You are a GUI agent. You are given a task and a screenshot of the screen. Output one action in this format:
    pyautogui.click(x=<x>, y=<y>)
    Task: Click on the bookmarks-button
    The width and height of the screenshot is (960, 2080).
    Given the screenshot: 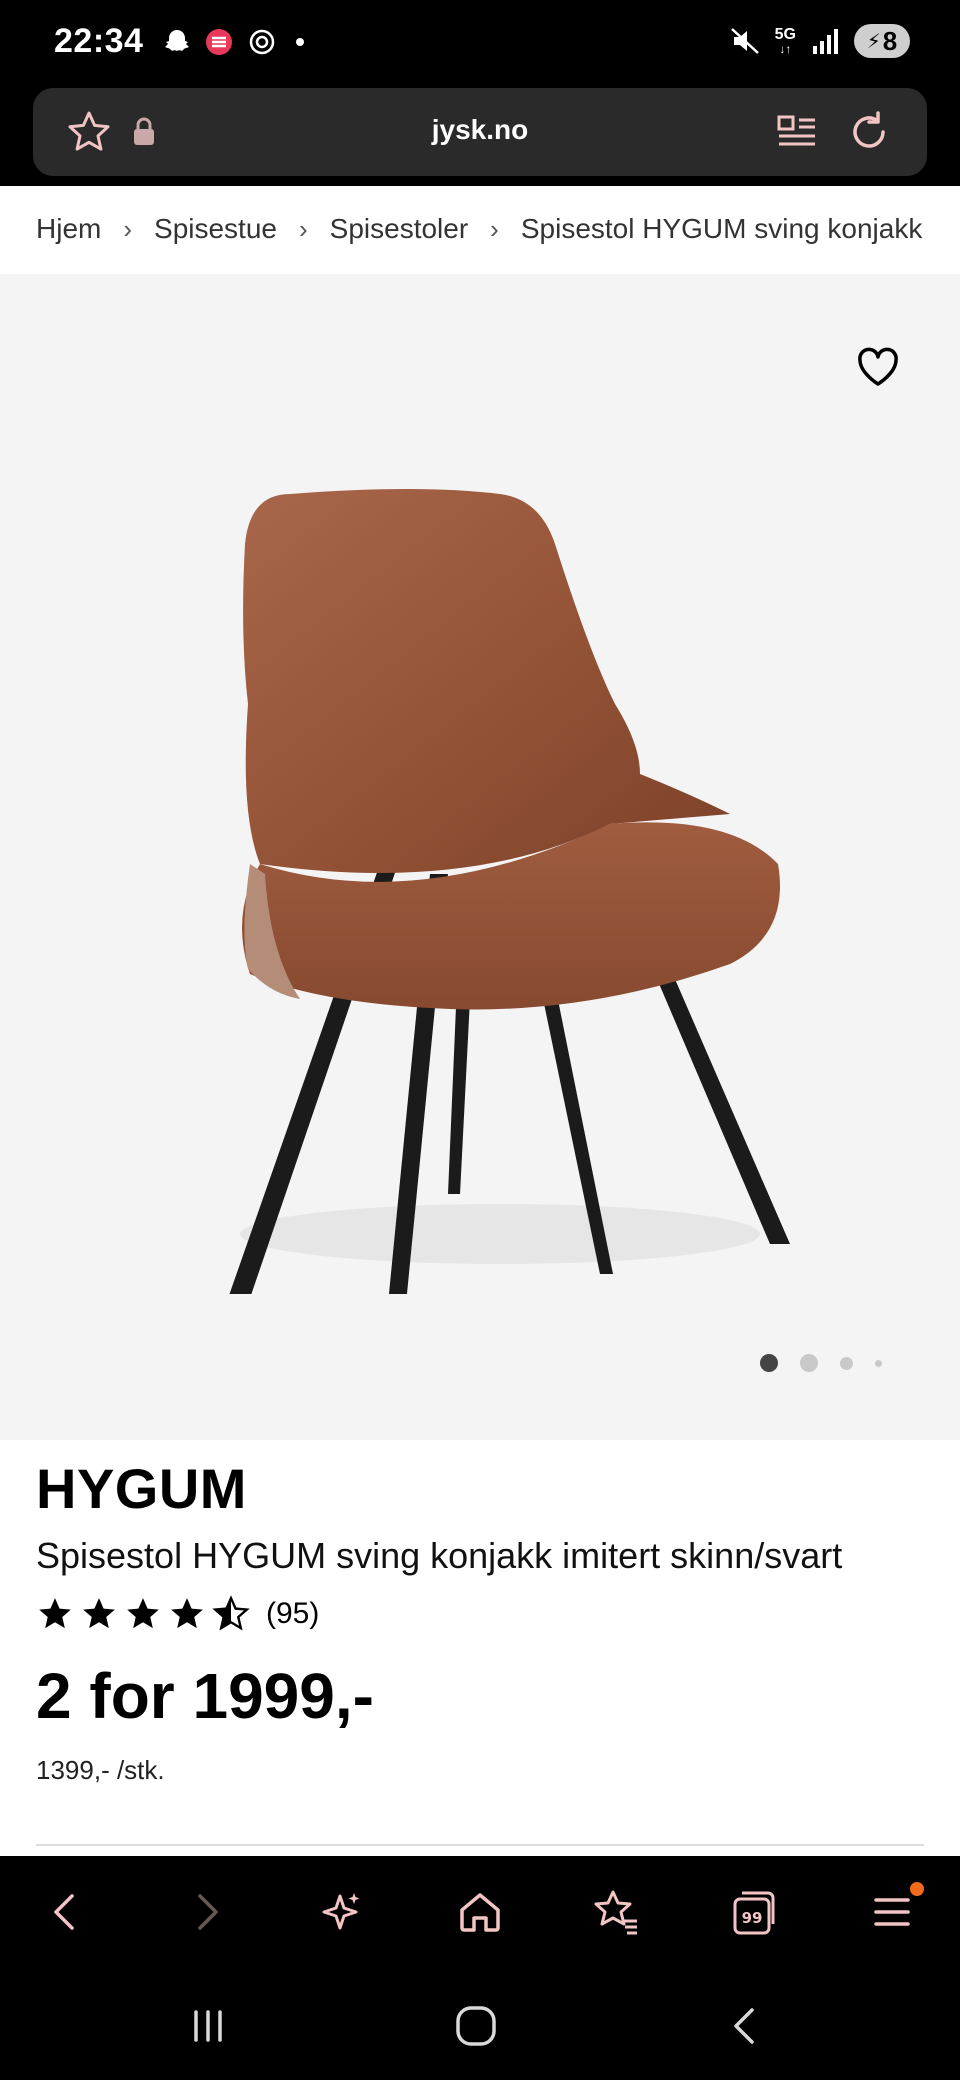 What is the action you would take?
    pyautogui.click(x=616, y=1912)
    